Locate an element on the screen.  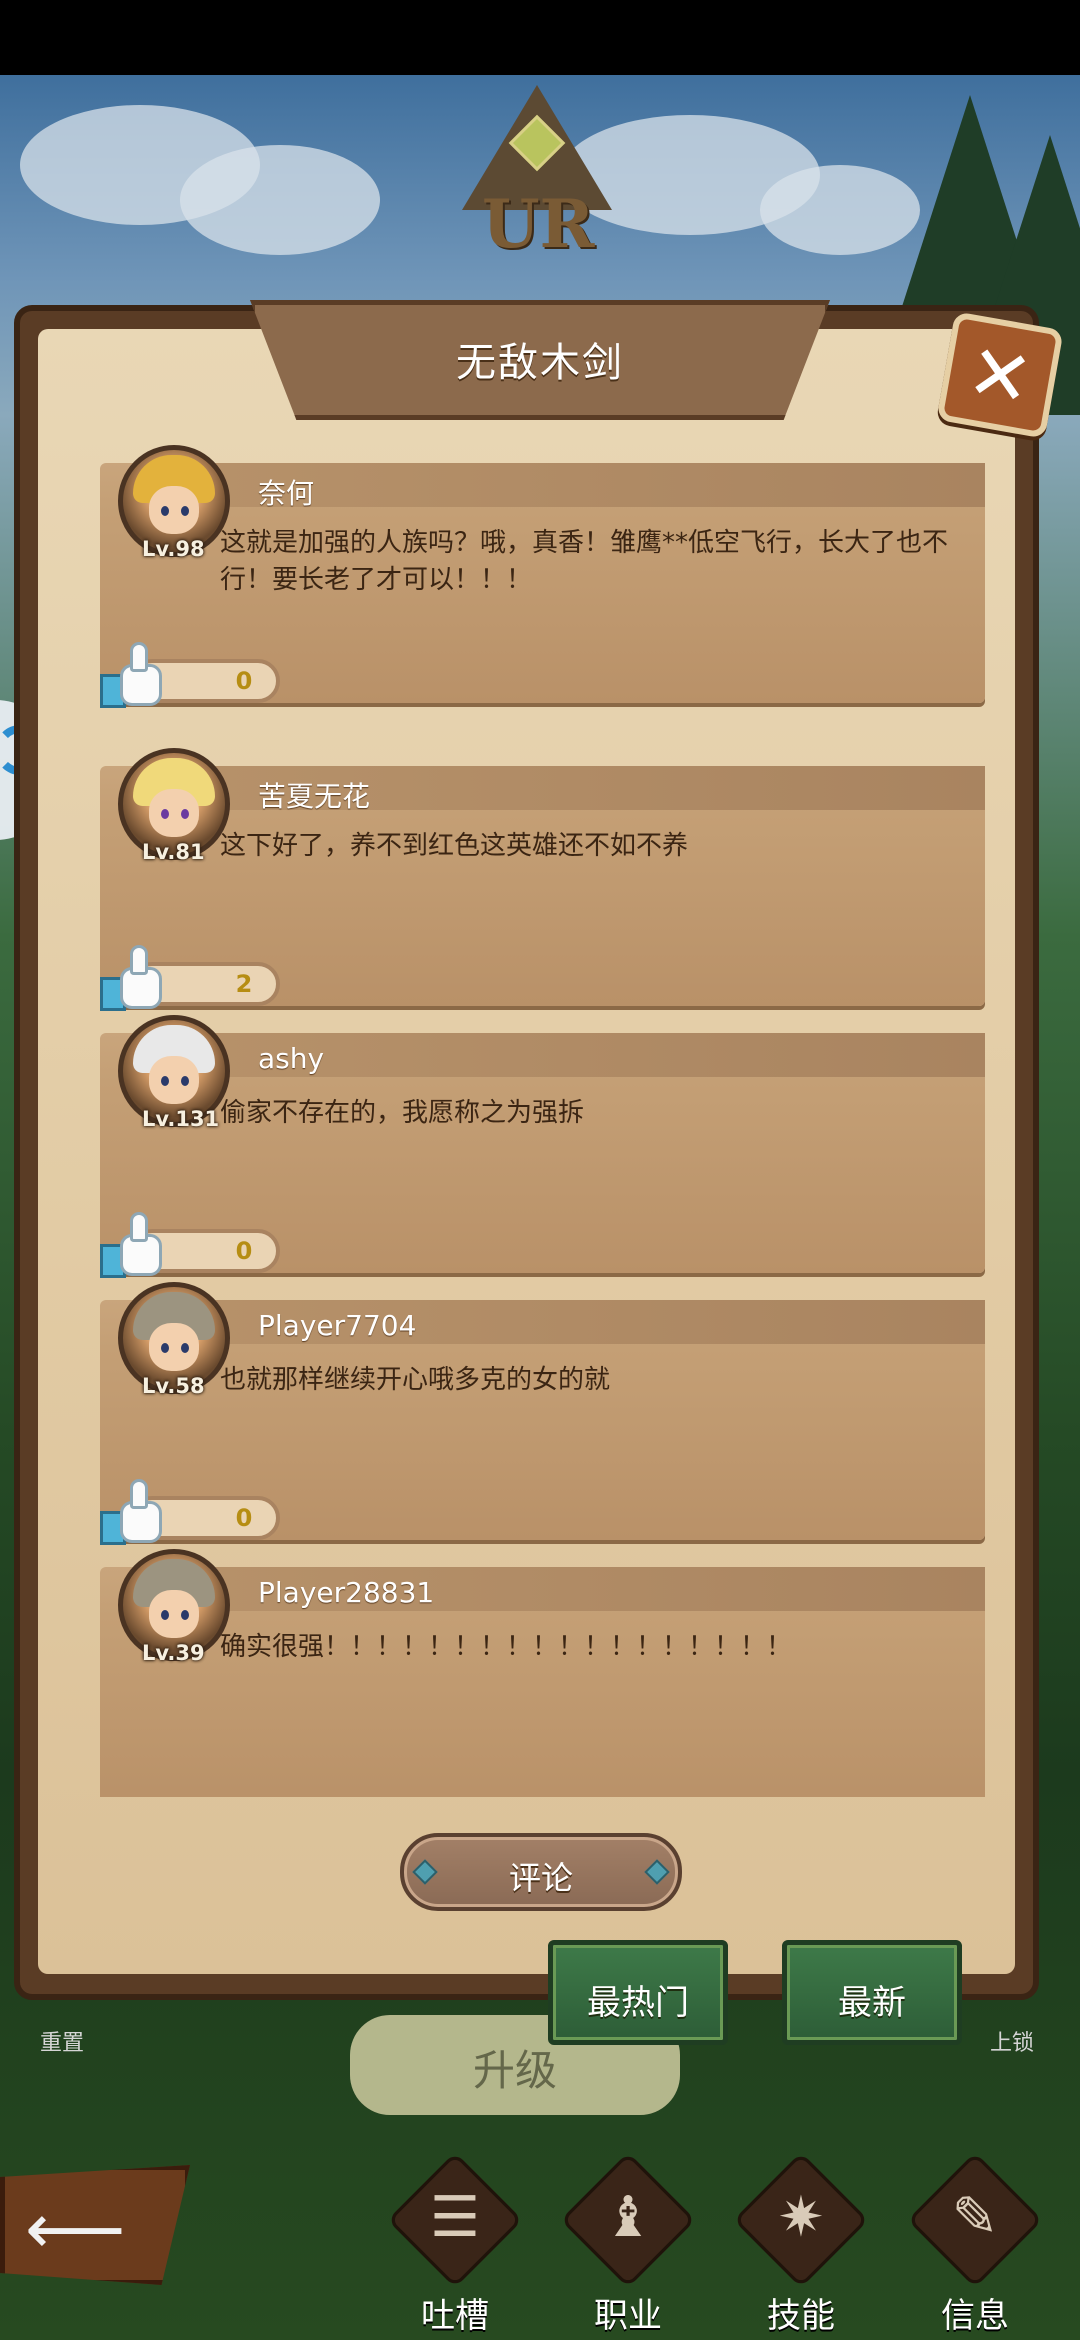
username: 苦夏无花 is located at coordinates (314, 796).